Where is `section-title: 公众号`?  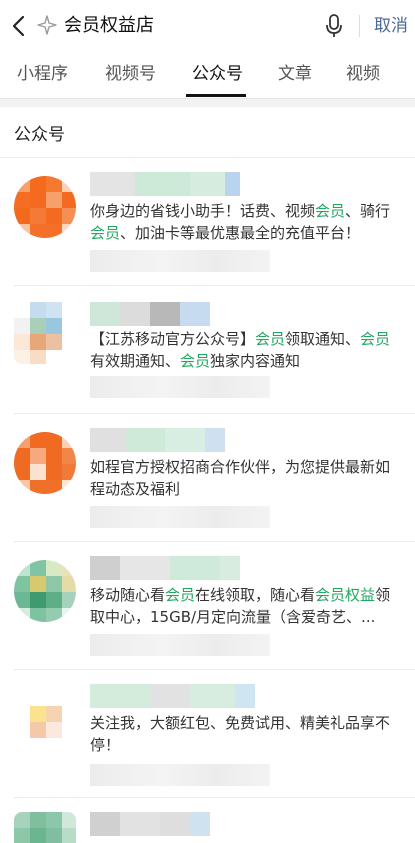
section-title: 公众号 is located at coordinates (39, 135).